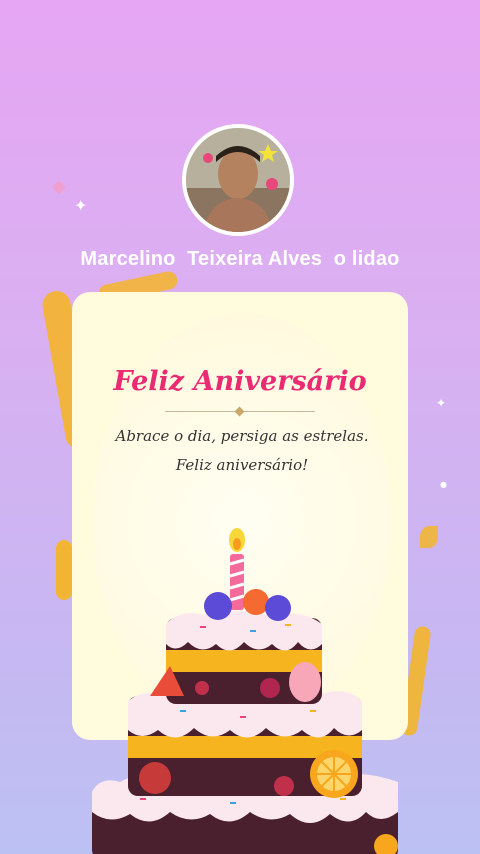 The image size is (480, 854). I want to click on card-title: Feliz Aniversário, so click(240, 381).